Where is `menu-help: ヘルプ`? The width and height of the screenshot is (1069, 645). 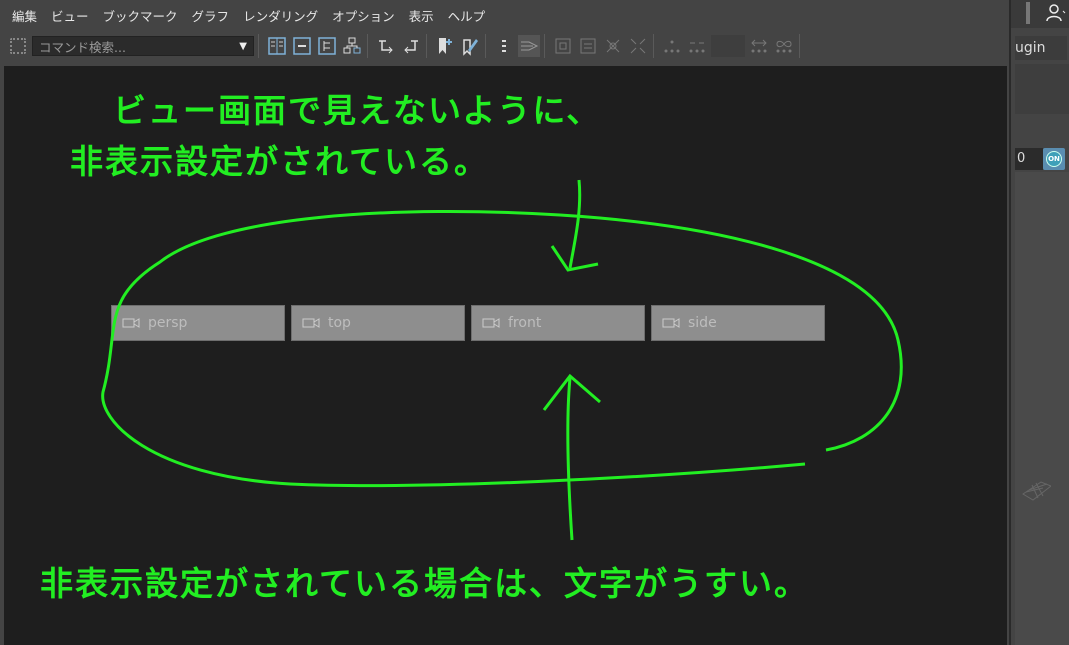
menu-help: ヘルプ is located at coordinates (468, 15).